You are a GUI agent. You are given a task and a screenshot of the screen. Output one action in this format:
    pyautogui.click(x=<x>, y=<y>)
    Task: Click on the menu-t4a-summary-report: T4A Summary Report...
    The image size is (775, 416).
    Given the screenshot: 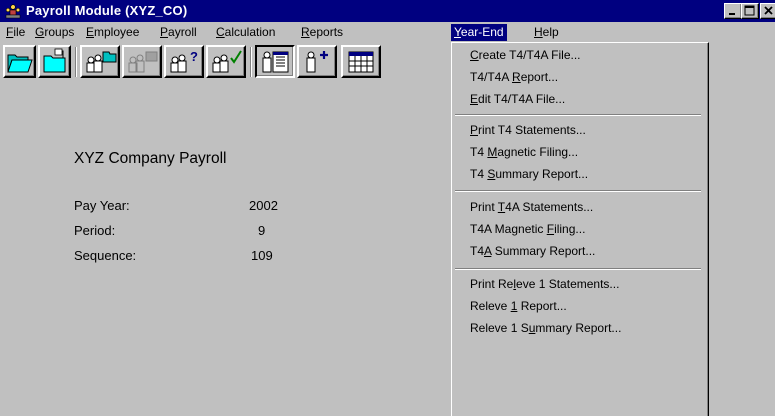 What is the action you would take?
    pyautogui.click(x=532, y=251)
    